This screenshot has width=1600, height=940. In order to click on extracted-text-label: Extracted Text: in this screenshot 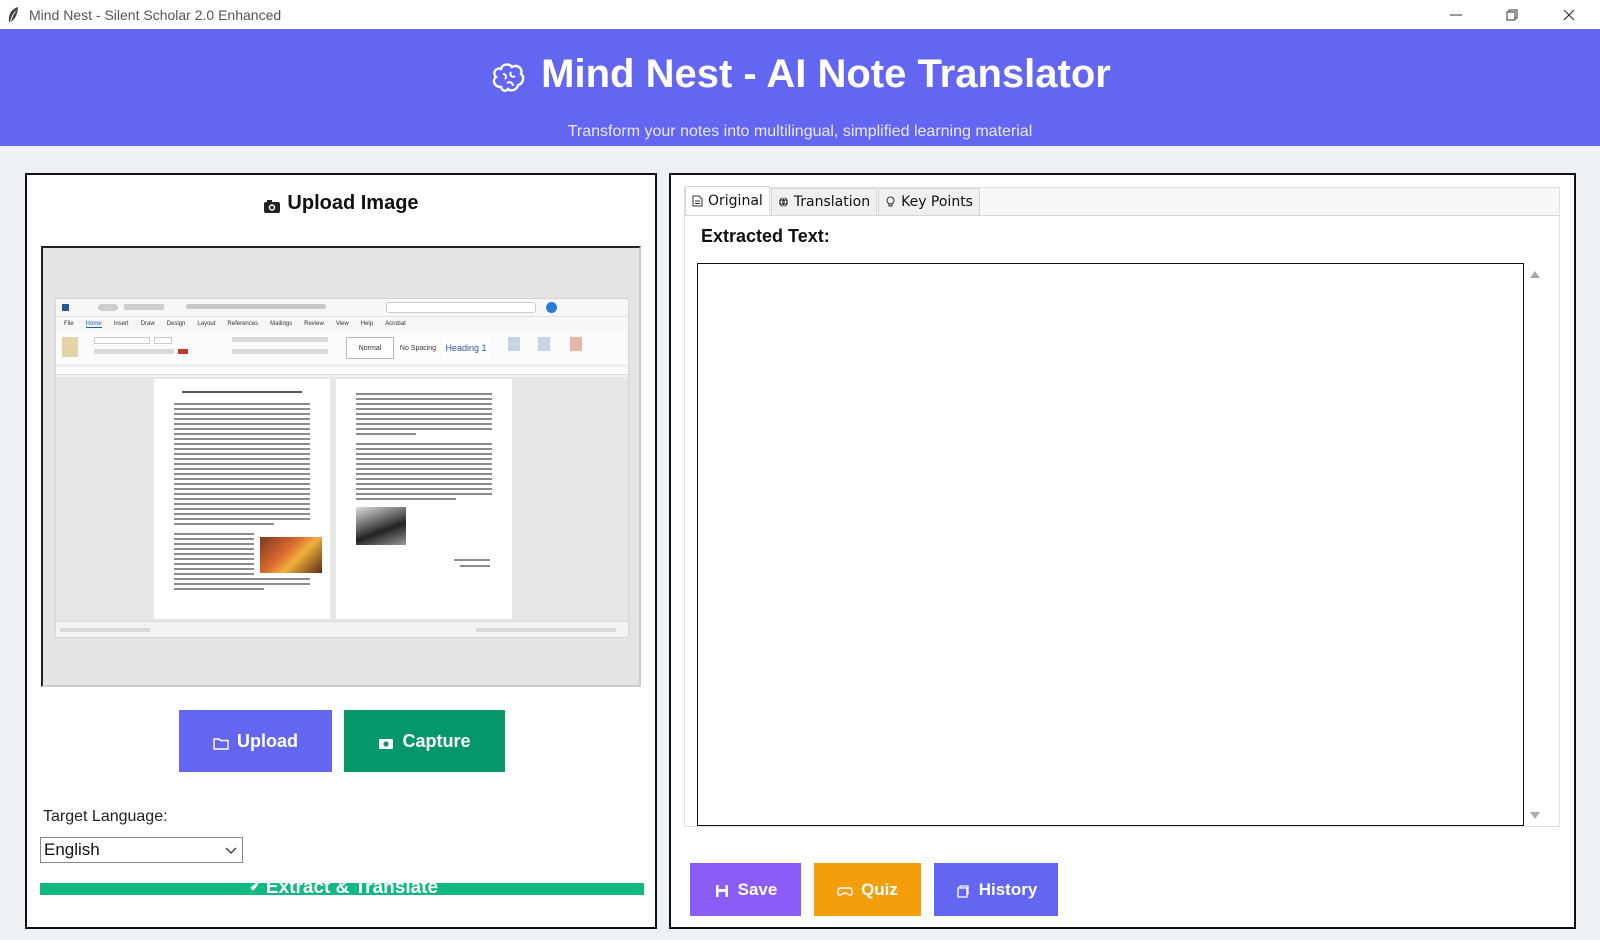, I will do `click(765, 236)`.